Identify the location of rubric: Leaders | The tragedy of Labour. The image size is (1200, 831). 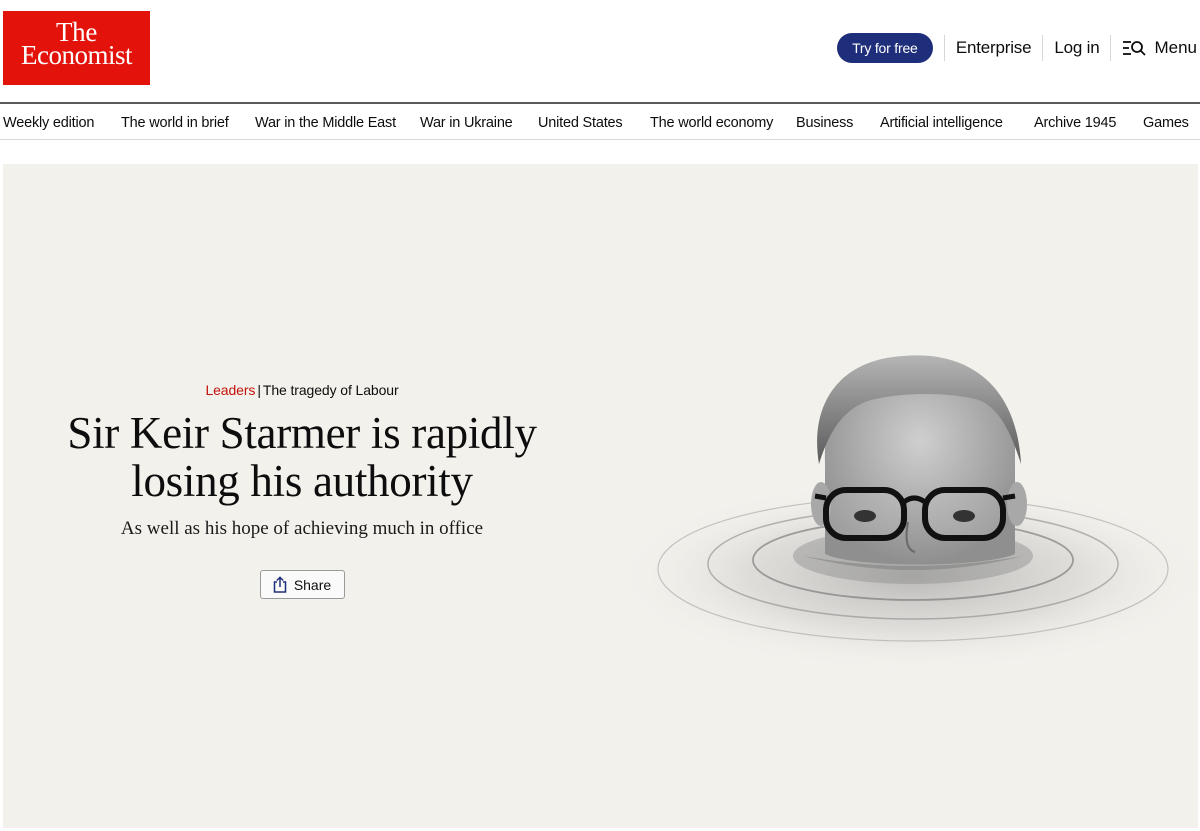
(302, 390).